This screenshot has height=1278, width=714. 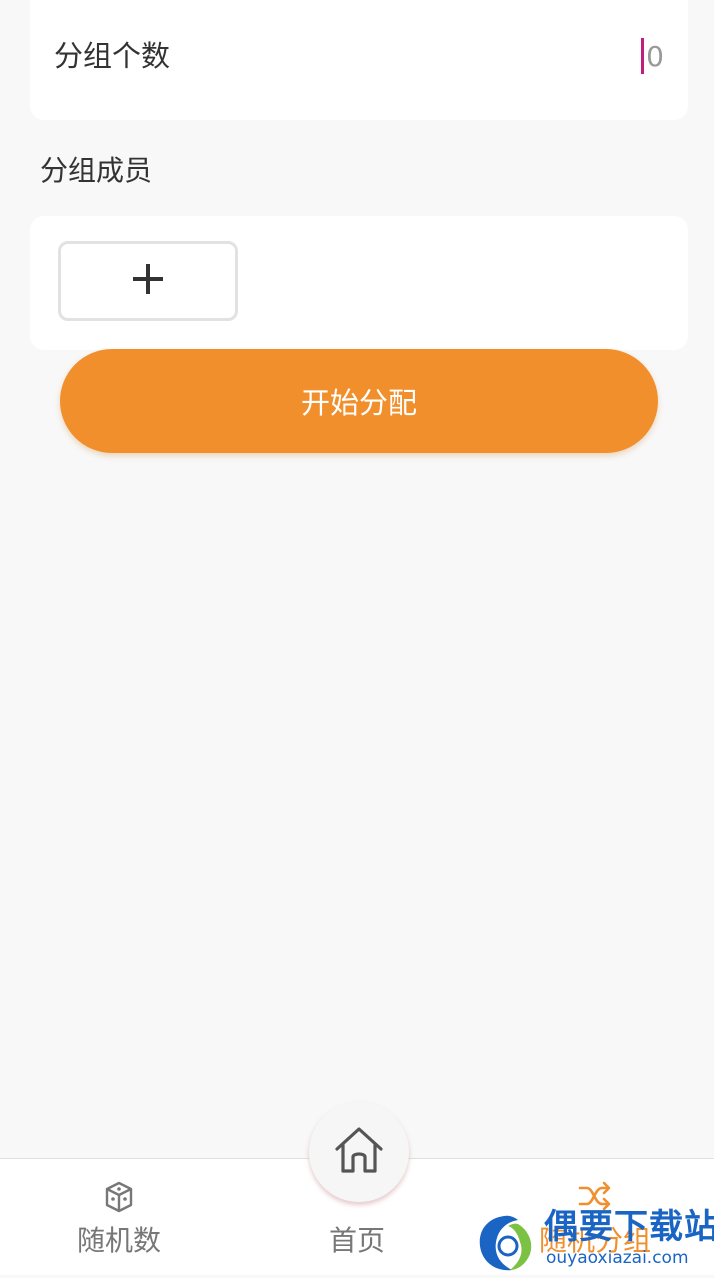 What do you see at coordinates (359, 283) in the screenshot?
I see `members-card` at bounding box center [359, 283].